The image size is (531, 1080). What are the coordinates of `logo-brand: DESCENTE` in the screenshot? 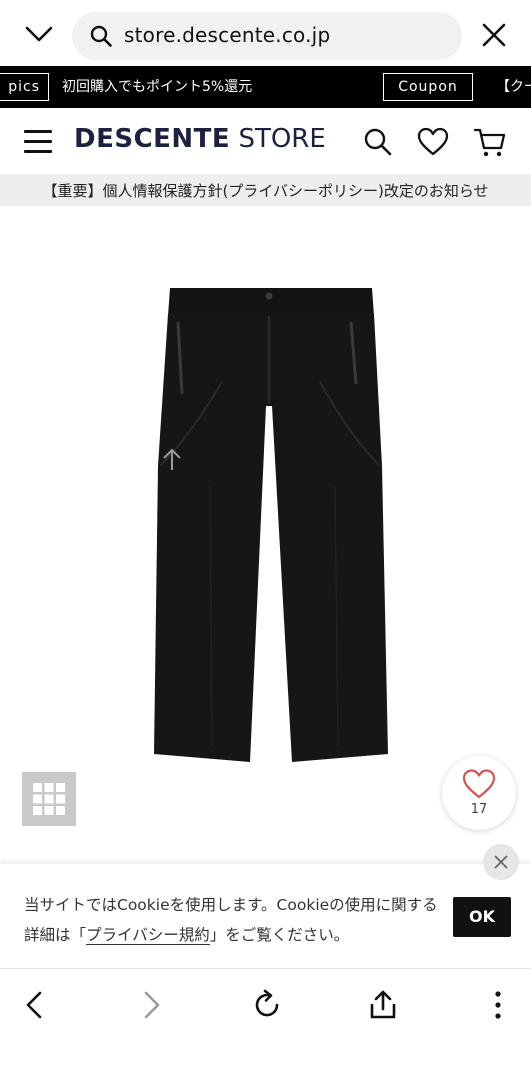 It's located at (152, 139).